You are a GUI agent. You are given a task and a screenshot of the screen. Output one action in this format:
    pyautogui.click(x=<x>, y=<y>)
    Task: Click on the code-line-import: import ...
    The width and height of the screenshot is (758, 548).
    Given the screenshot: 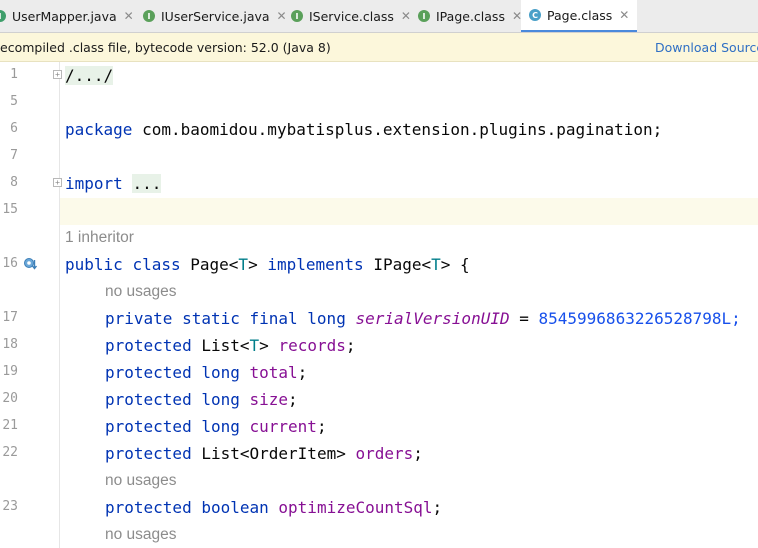 What is the action you would take?
    pyautogui.click(x=113, y=183)
    